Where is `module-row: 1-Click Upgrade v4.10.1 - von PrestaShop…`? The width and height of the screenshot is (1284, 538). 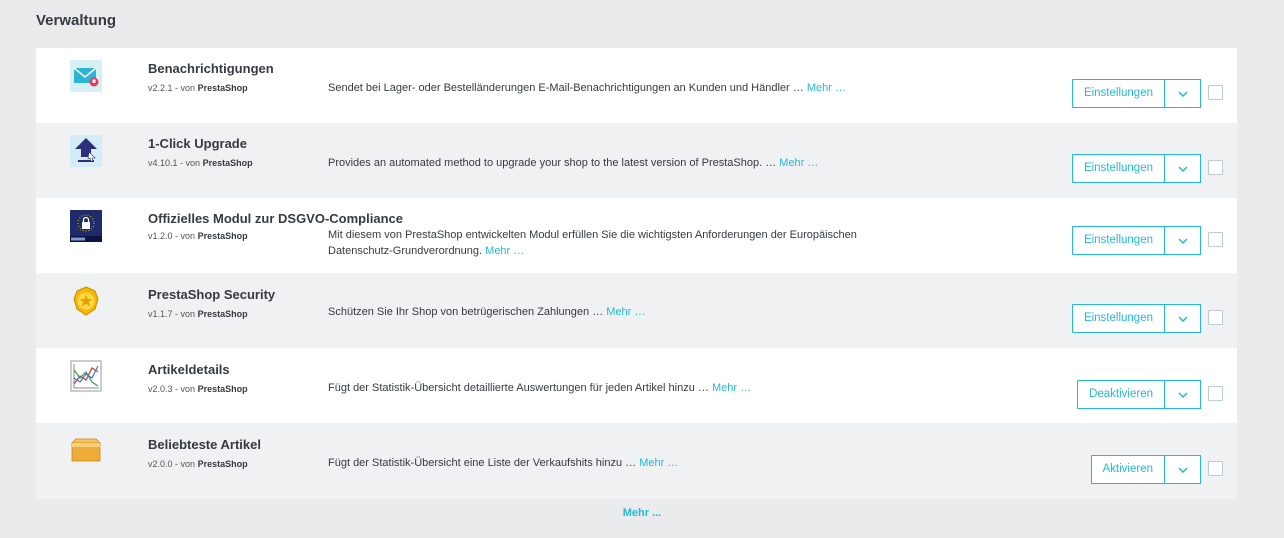
module-row: 1-Click Upgrade v4.10.1 - von PrestaShop… is located at coordinates (636, 160).